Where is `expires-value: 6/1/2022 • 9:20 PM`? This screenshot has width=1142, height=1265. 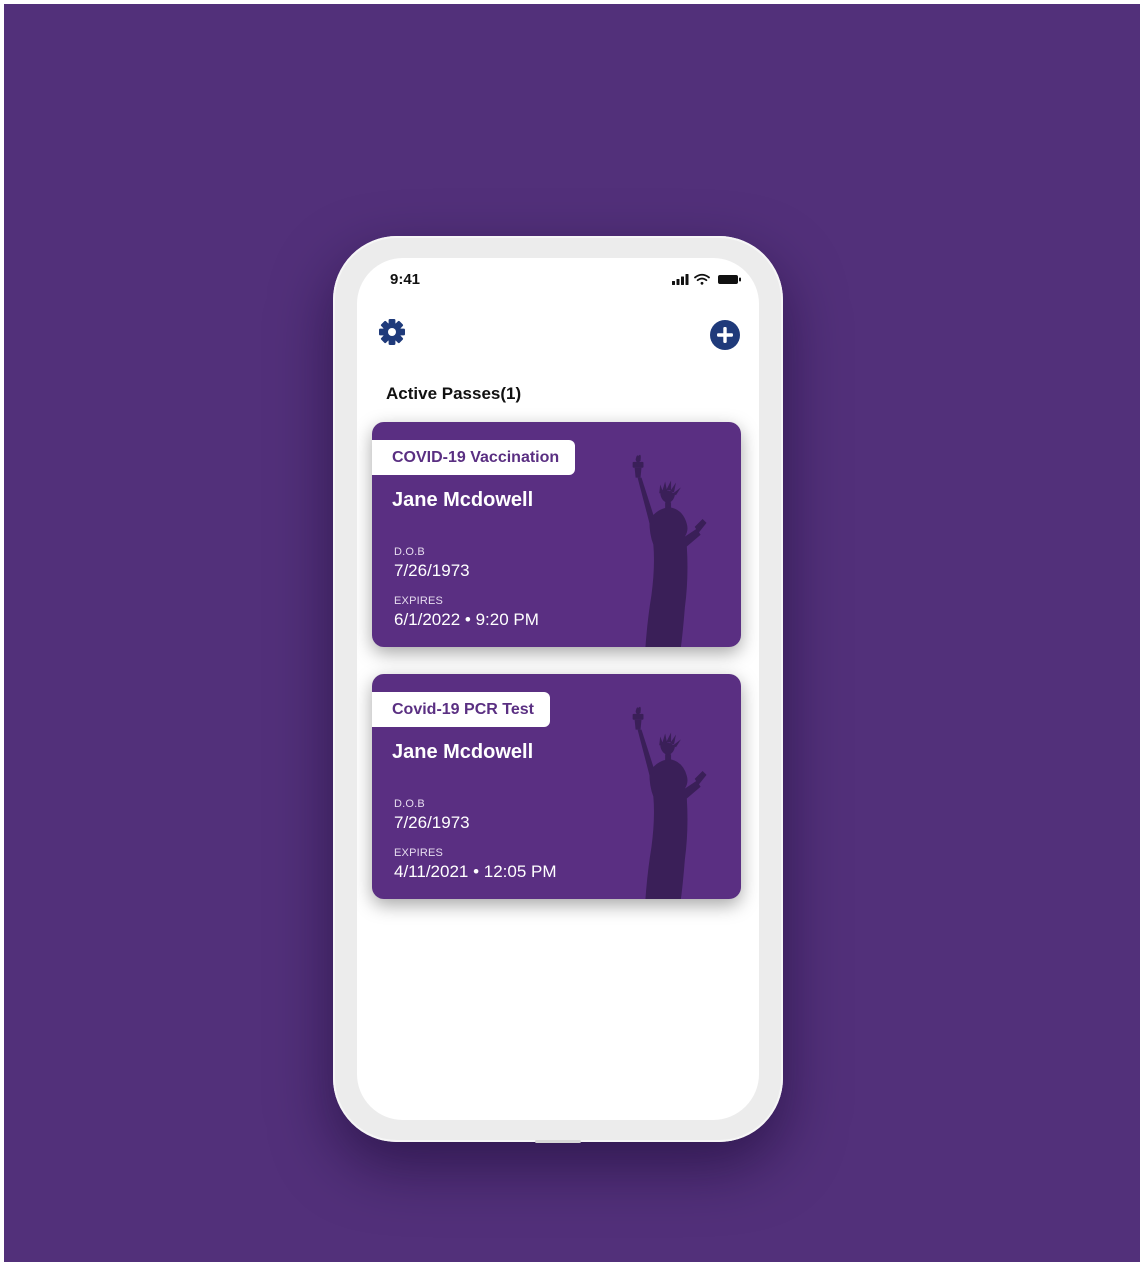 expires-value: 6/1/2022 • 9:20 PM is located at coordinates (466, 619).